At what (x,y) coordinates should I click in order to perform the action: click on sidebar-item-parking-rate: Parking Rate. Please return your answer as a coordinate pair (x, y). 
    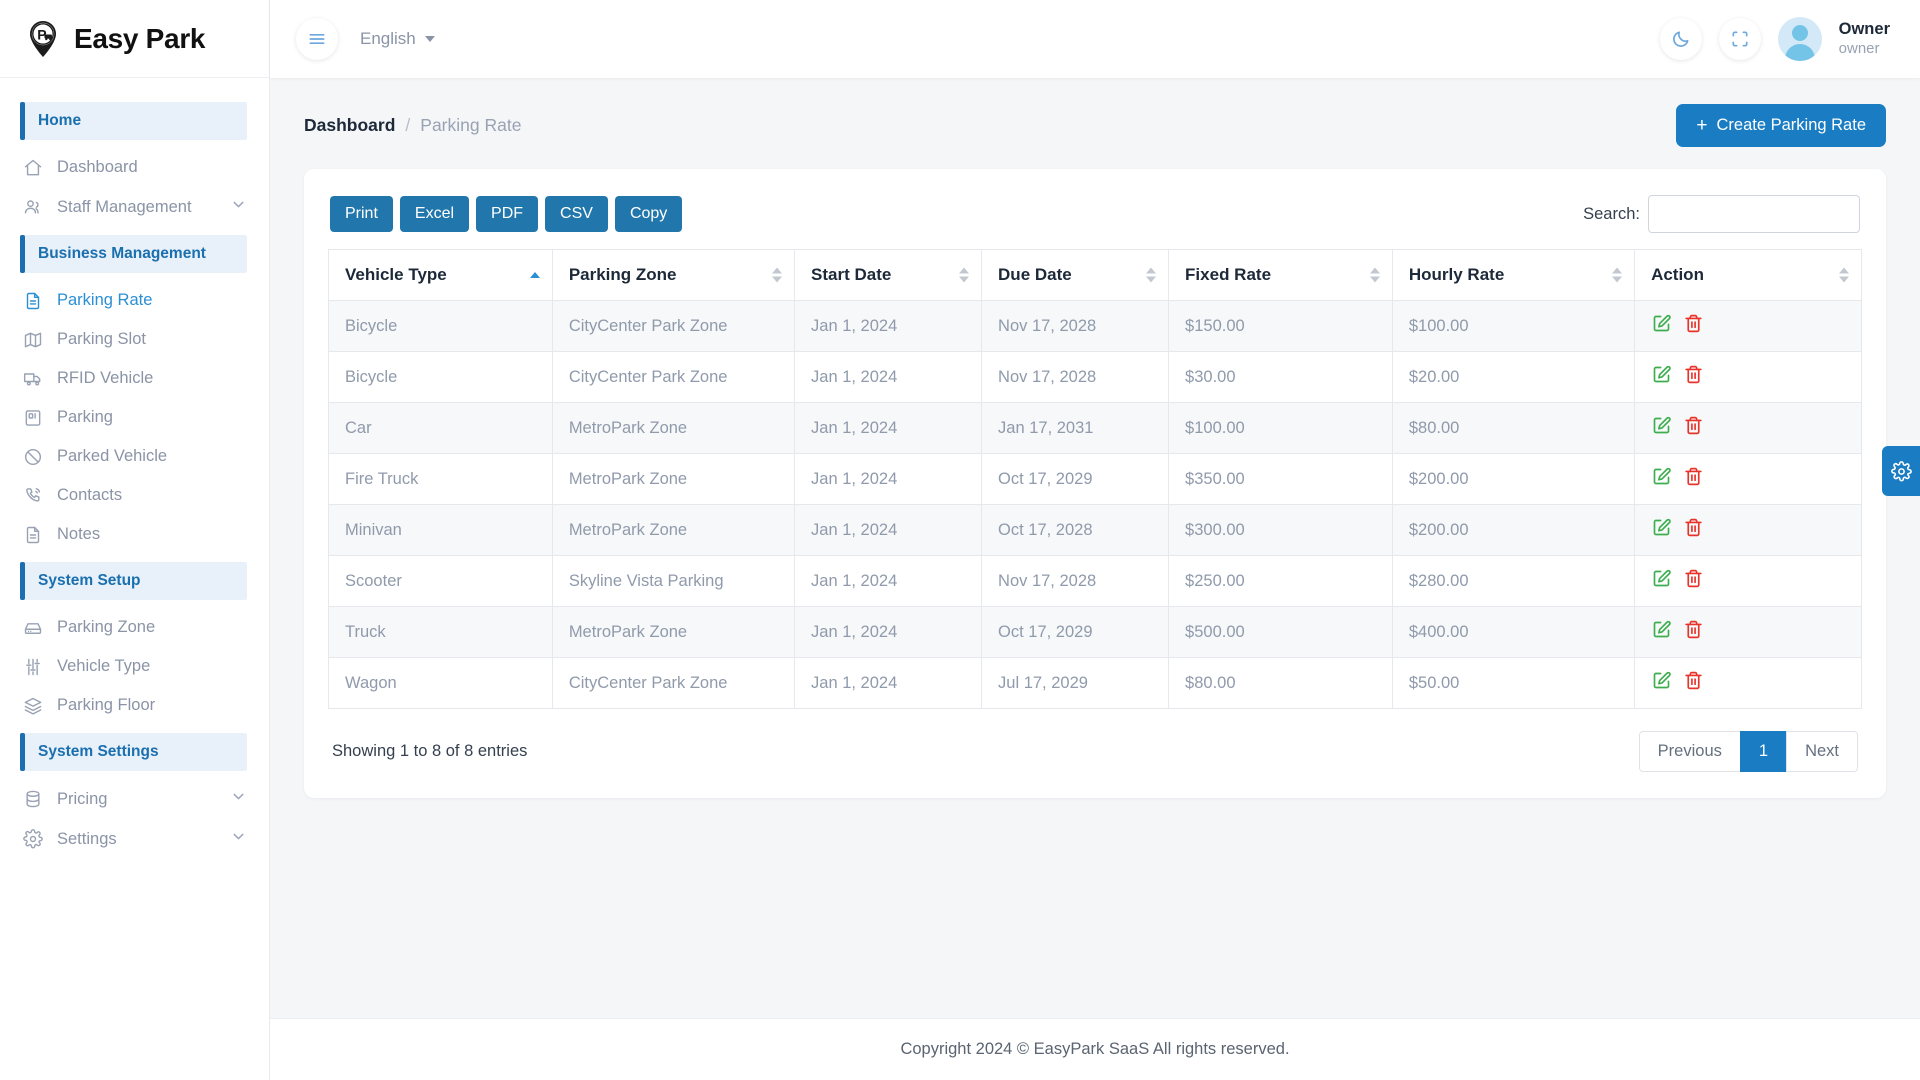
    Looking at the image, I should click on (134, 300).